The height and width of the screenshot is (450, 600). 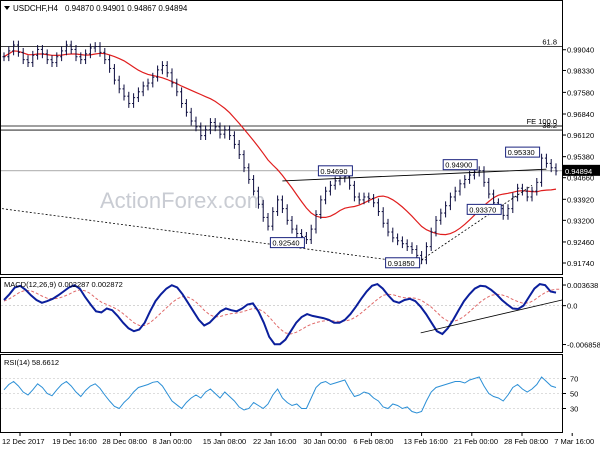 What do you see at coordinates (580, 220) in the screenshot?
I see `price-y-tick-label: 0.93200` at bounding box center [580, 220].